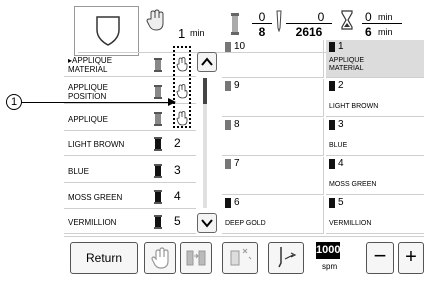 Image resolution: width=424 pixels, height=282 pixels. Describe the element at coordinates (237, 163) in the screenshot. I see `spool-number: 7` at that location.